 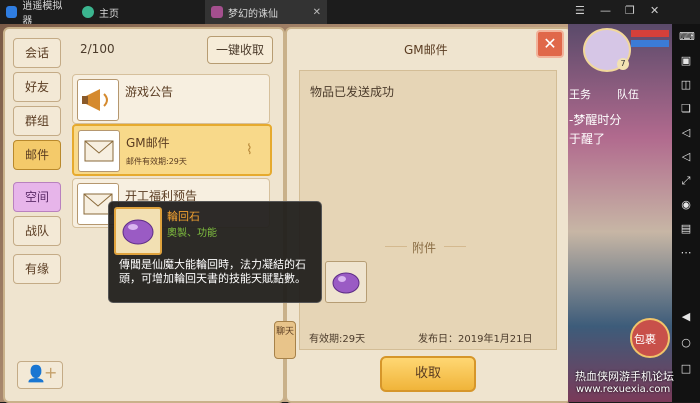 What do you see at coordinates (337, 339) in the screenshot?
I see `attachment-expiry: 有效期:29天` at bounding box center [337, 339].